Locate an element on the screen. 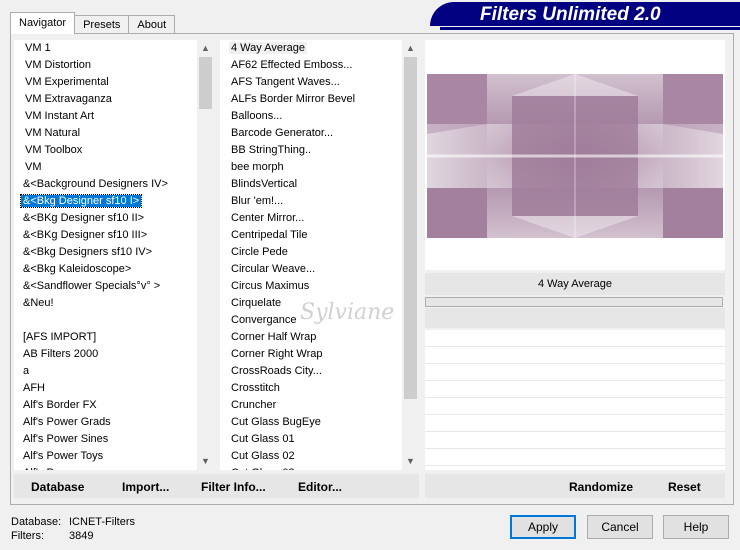 The image size is (740, 550). category-item: &<Bkg Designers sf10 IV> is located at coordinates (105, 252).